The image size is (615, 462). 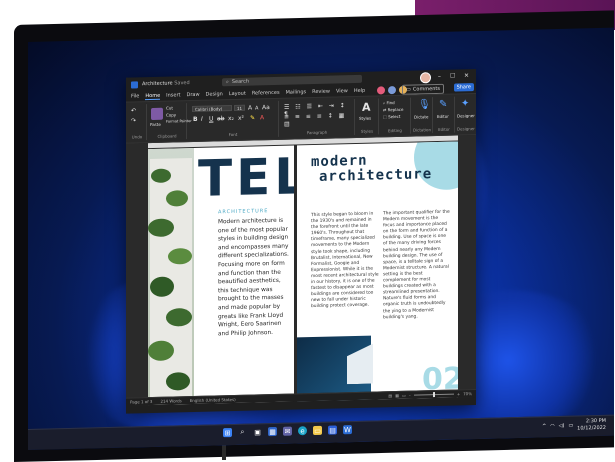 I want to click on save-state: Saved, so click(x=182, y=83).